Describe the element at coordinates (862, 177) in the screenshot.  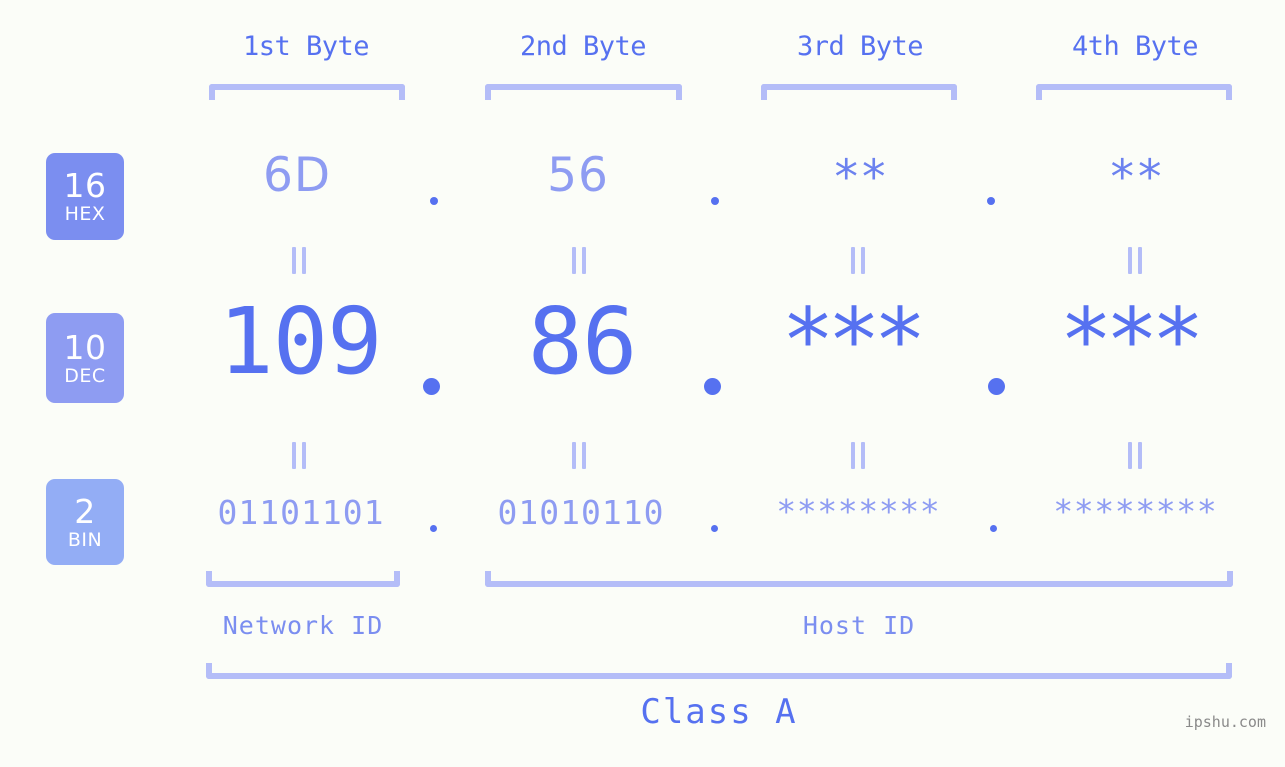
I see `hex-byte-3: **` at that location.